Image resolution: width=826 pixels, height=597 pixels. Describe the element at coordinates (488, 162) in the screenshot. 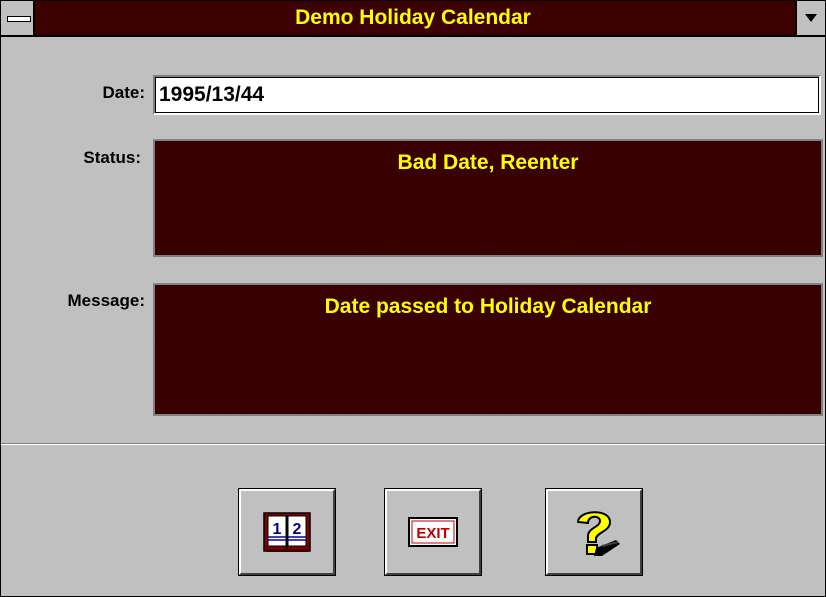

I see `status-text: Bad Date, Reenter` at that location.